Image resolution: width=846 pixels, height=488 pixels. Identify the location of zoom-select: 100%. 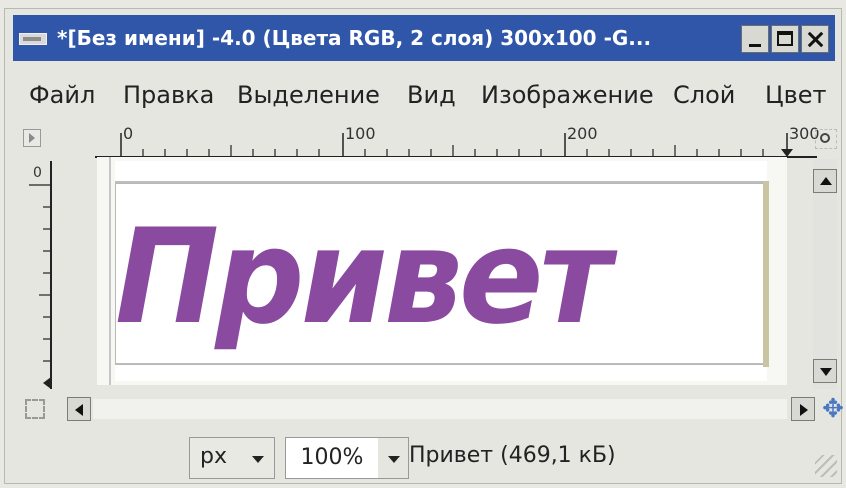
(347, 458).